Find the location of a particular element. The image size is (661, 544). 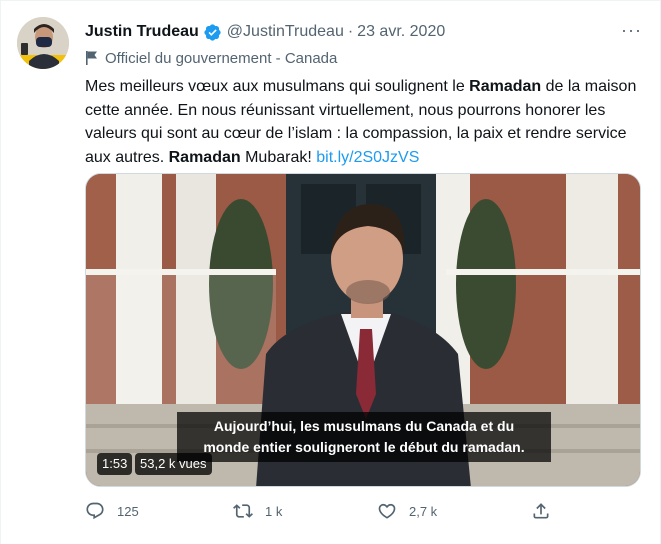

retweet-button: 1 k is located at coordinates (257, 511).